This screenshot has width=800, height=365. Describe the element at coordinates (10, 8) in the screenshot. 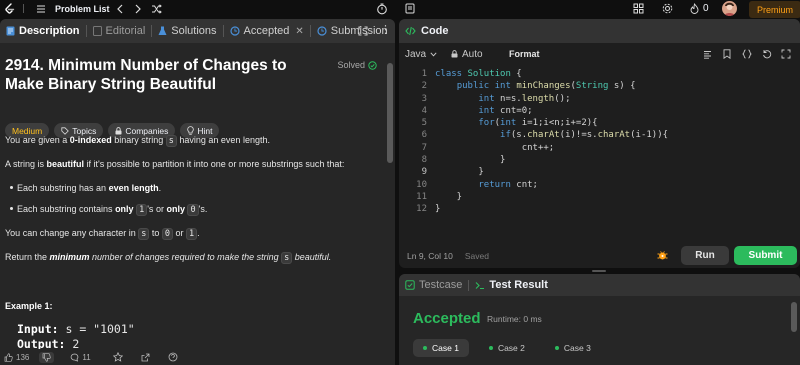

I see `leetcode-logo-icon` at that location.